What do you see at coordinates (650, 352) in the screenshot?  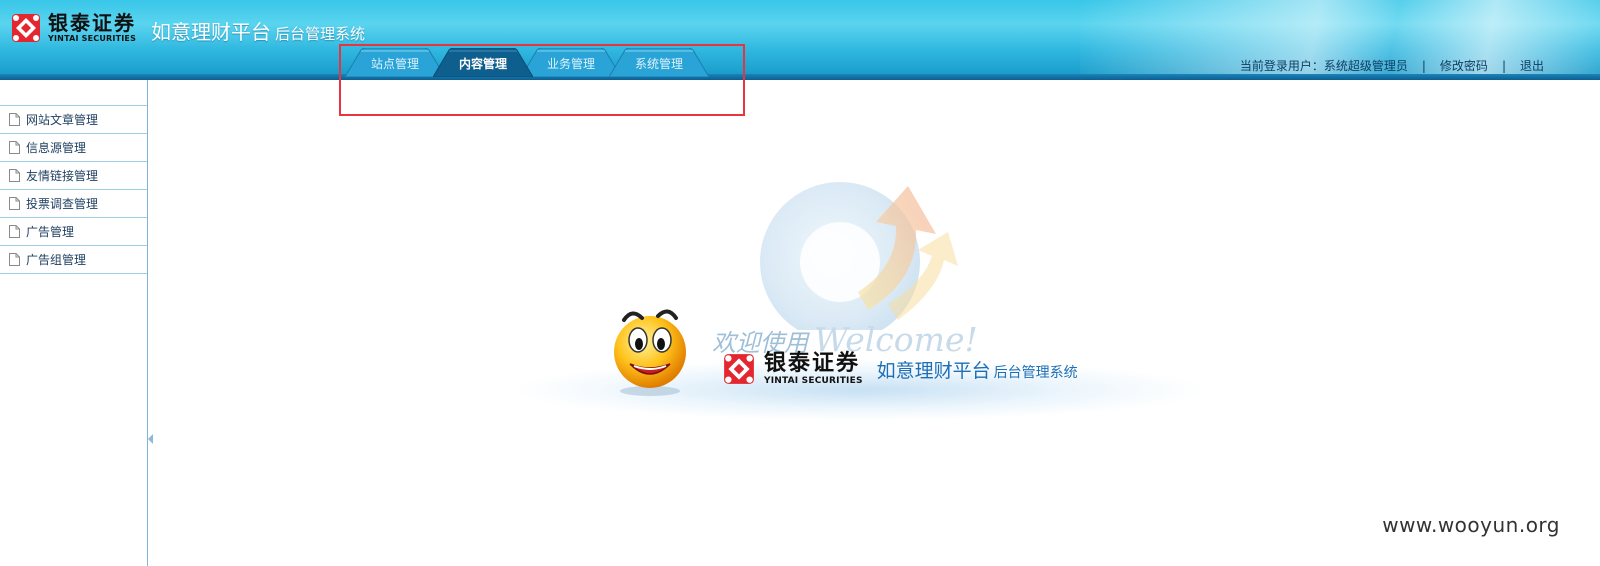 I see `smiley-face-icon` at bounding box center [650, 352].